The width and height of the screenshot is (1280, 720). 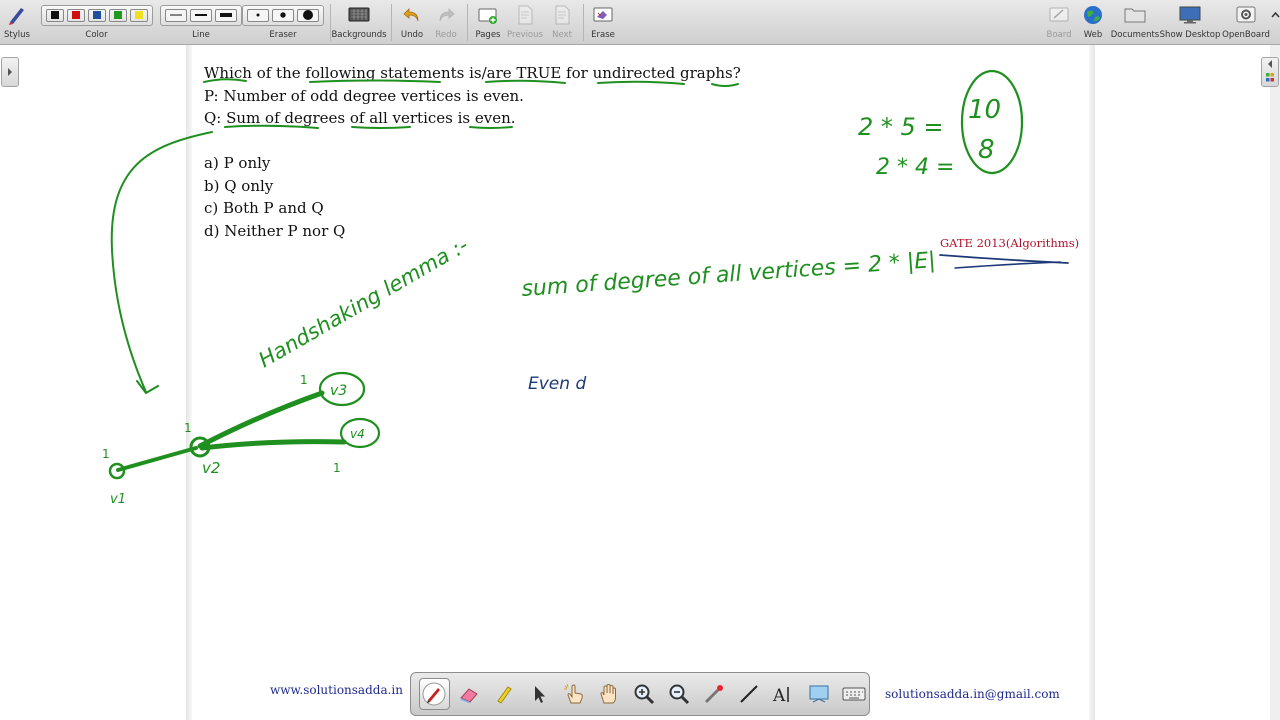 I want to click on edge-v2-v4, so click(x=273, y=445).